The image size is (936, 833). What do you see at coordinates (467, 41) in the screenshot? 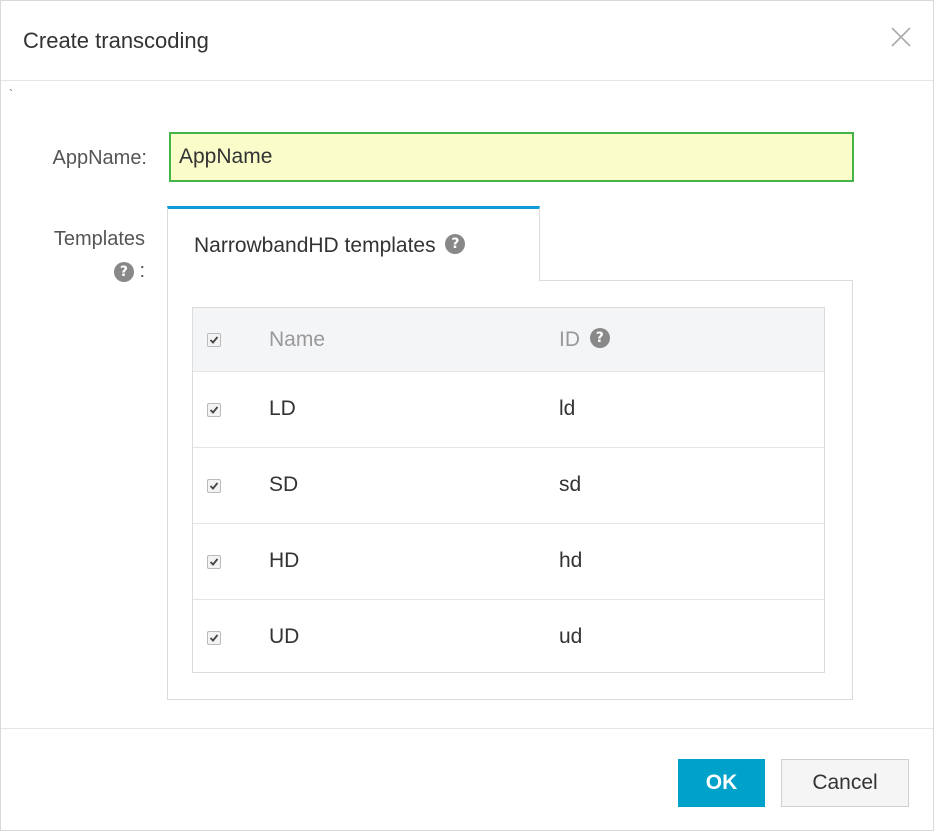
I see `dialog-header: Create transcoding` at bounding box center [467, 41].